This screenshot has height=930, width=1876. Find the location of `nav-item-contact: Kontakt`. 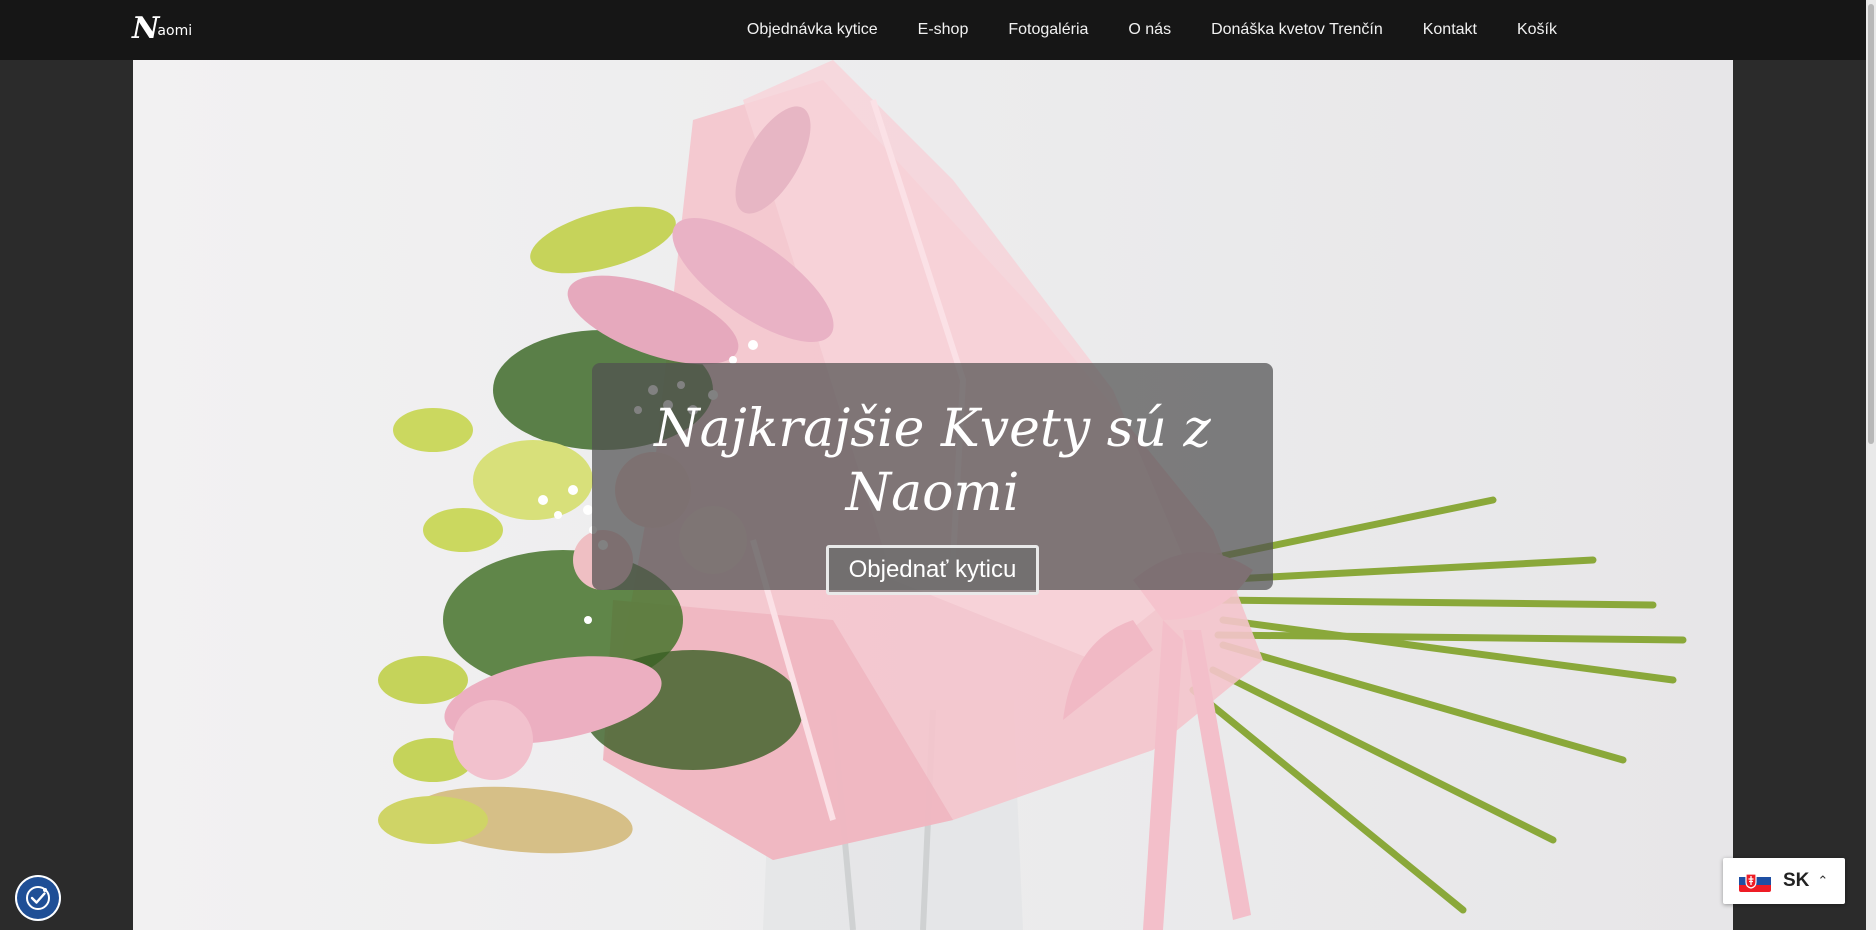

nav-item-contact: Kontakt is located at coordinates (1450, 30).